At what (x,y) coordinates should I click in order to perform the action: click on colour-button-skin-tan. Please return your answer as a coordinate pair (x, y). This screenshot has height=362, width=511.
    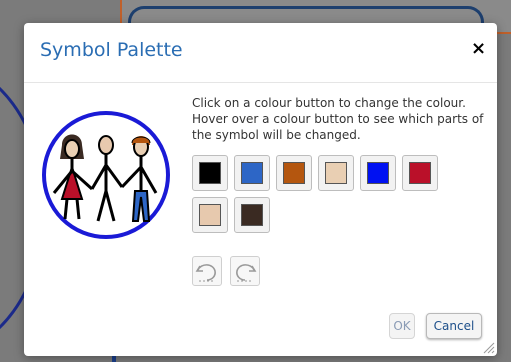
    Looking at the image, I should click on (210, 215).